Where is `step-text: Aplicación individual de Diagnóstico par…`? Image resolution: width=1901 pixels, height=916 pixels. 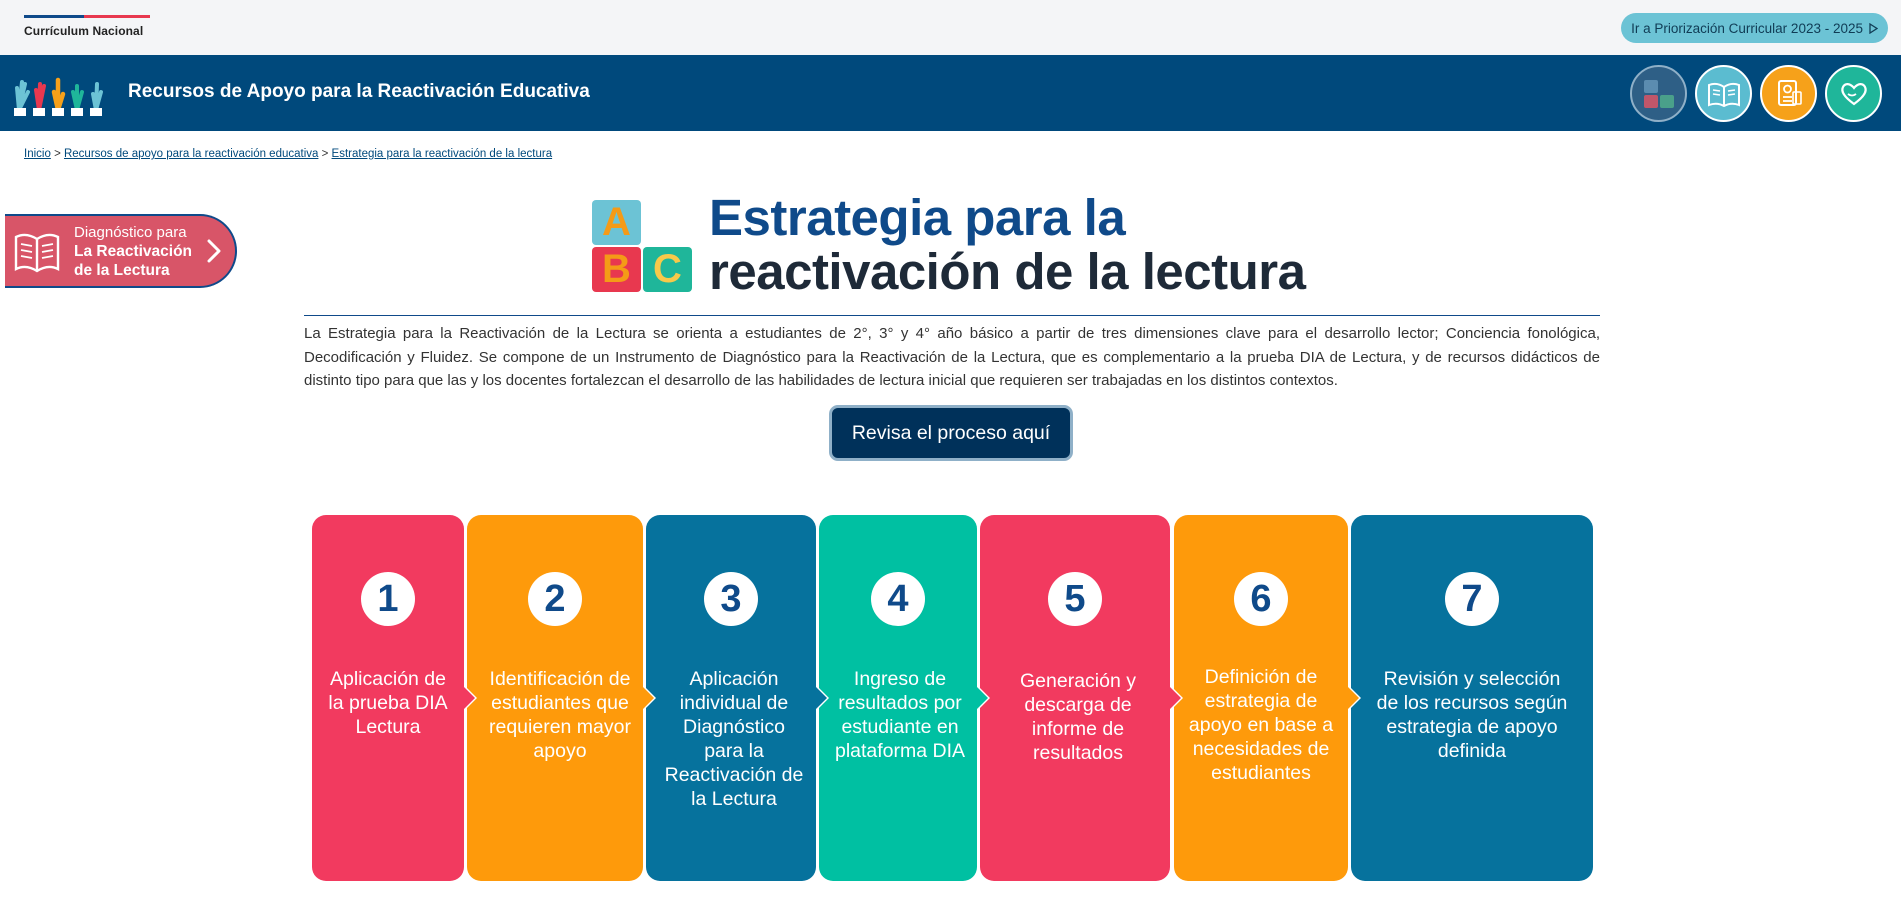 step-text: Aplicación individual de Diagnóstico par… is located at coordinates (734, 739).